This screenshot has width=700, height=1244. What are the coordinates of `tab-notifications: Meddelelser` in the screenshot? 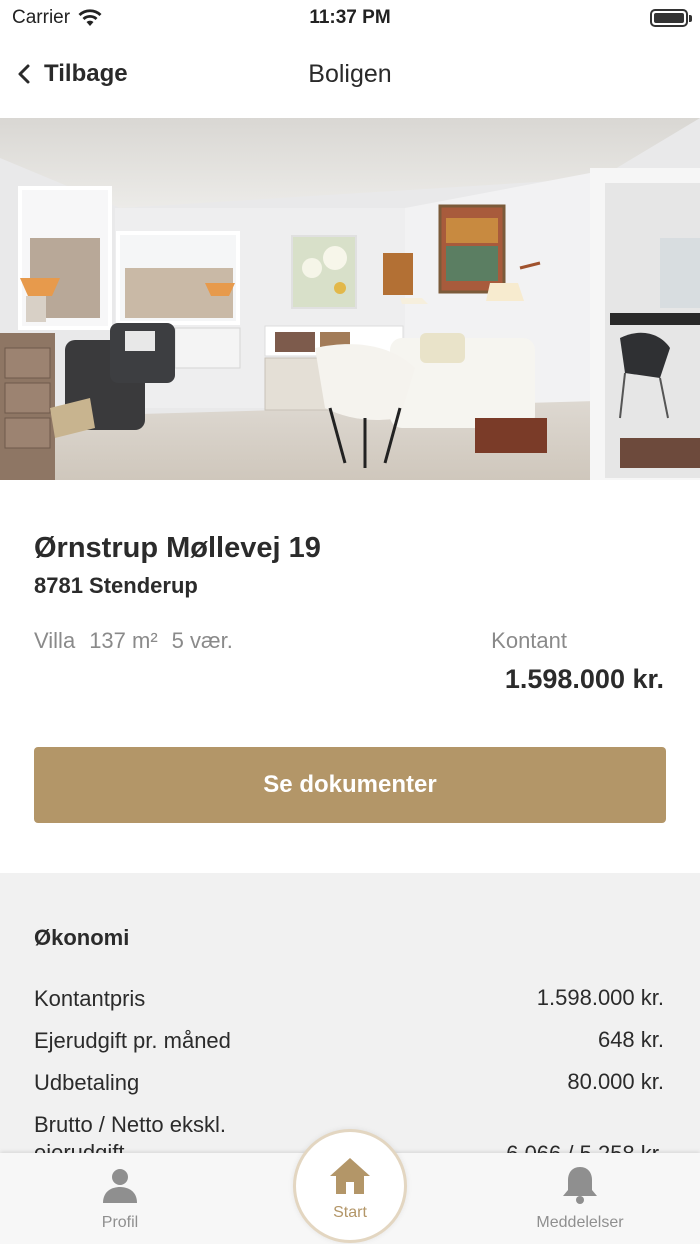 It's located at (580, 1198).